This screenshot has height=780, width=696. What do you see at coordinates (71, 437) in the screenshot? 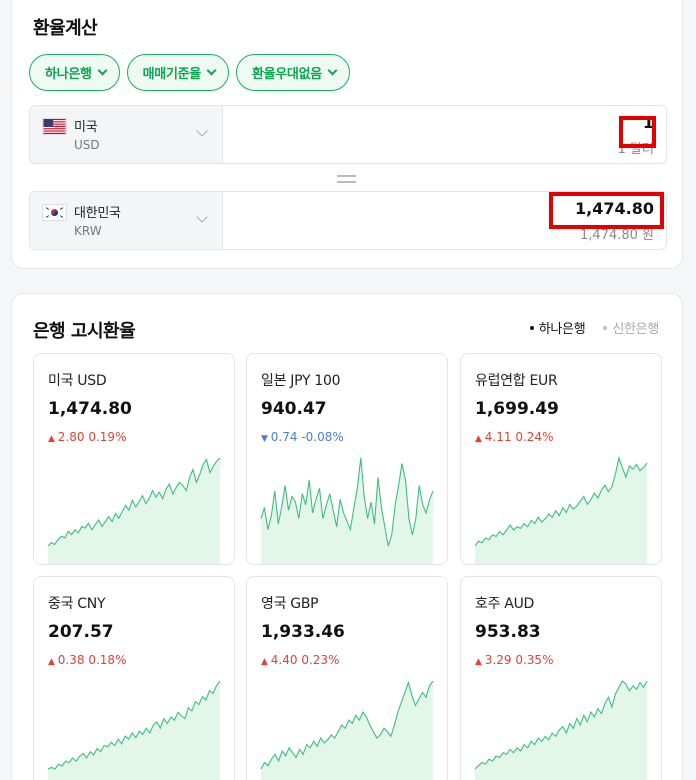
I see `change-amount: 2.80` at bounding box center [71, 437].